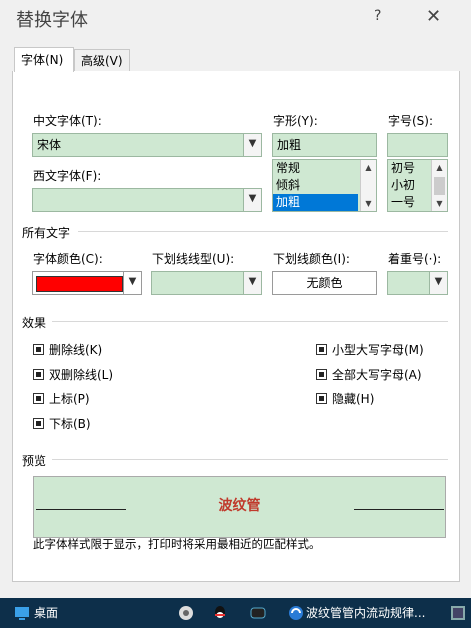 This screenshot has height=628, width=471. I want to click on desktop-icon, so click(22, 613).